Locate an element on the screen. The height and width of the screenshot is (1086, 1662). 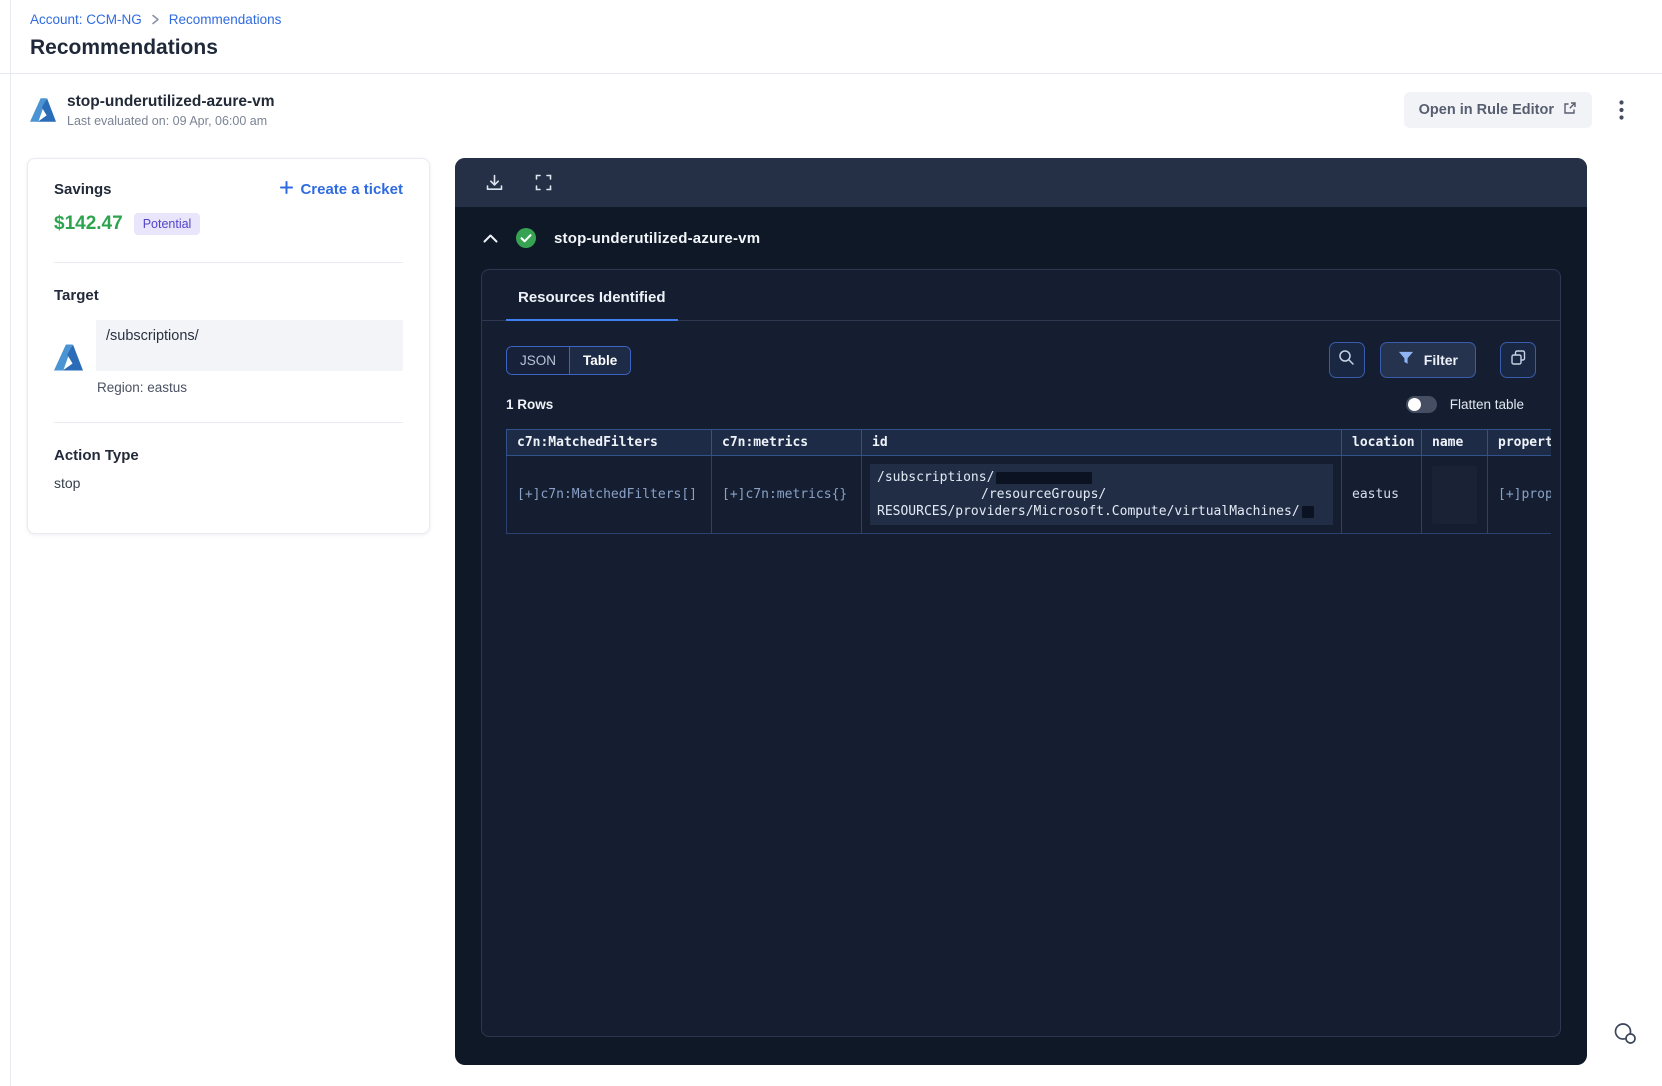
view-mode-json: JSON is located at coordinates (539, 360).